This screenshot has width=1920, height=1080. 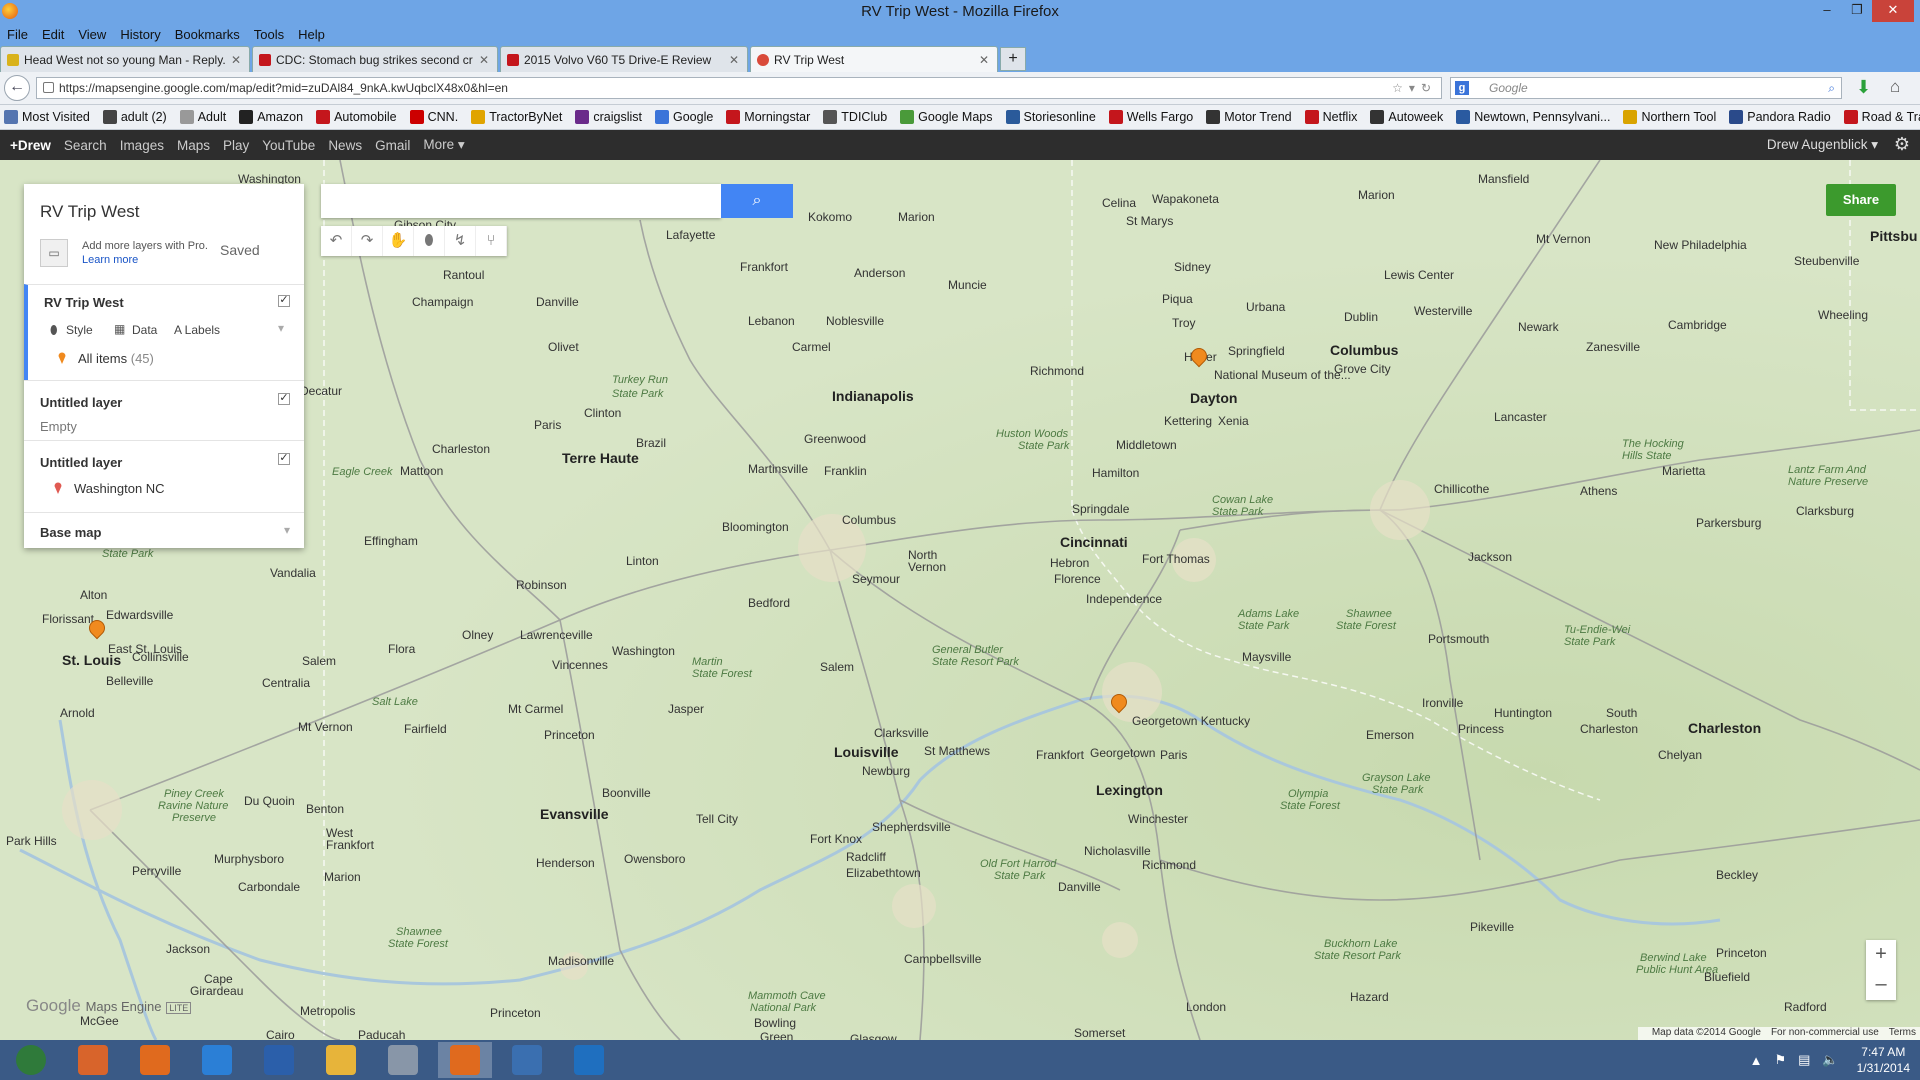 I want to click on redo-icon: ↷, so click(x=367, y=241).